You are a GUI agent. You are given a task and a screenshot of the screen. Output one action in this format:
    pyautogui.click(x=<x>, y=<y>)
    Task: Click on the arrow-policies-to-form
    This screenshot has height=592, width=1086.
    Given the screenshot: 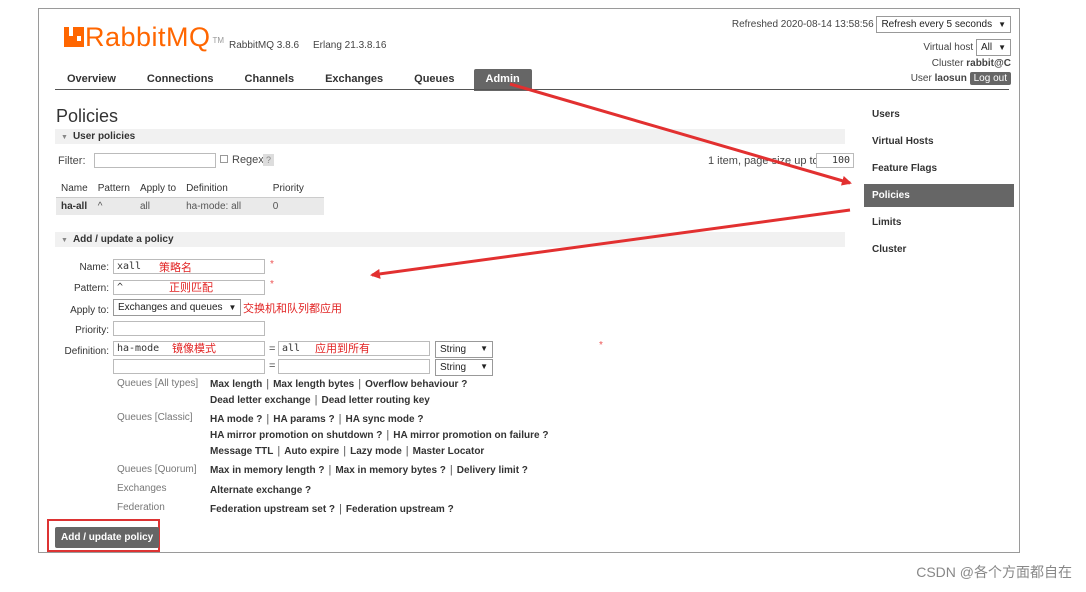 What is the action you would take?
    pyautogui.click(x=610, y=243)
    